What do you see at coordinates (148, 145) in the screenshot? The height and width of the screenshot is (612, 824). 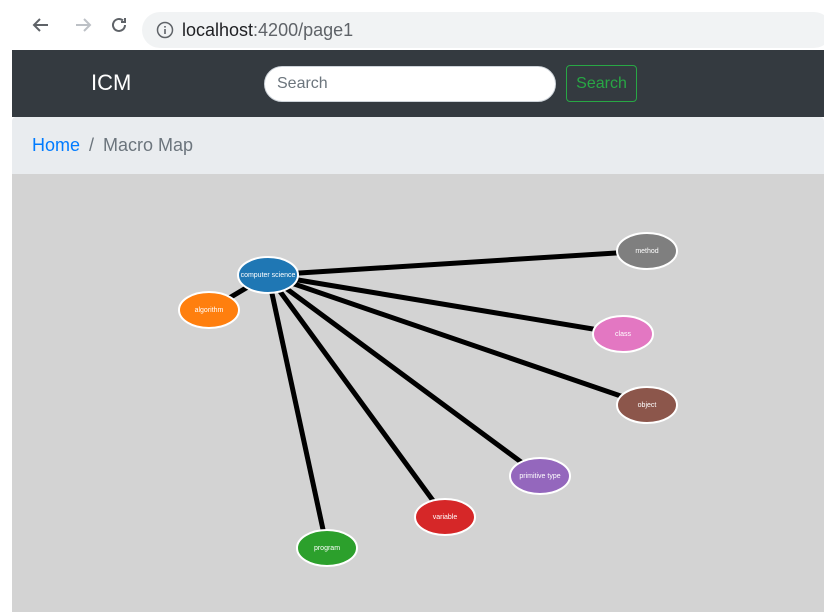 I see `breadcrumb-current: Macro Map` at bounding box center [148, 145].